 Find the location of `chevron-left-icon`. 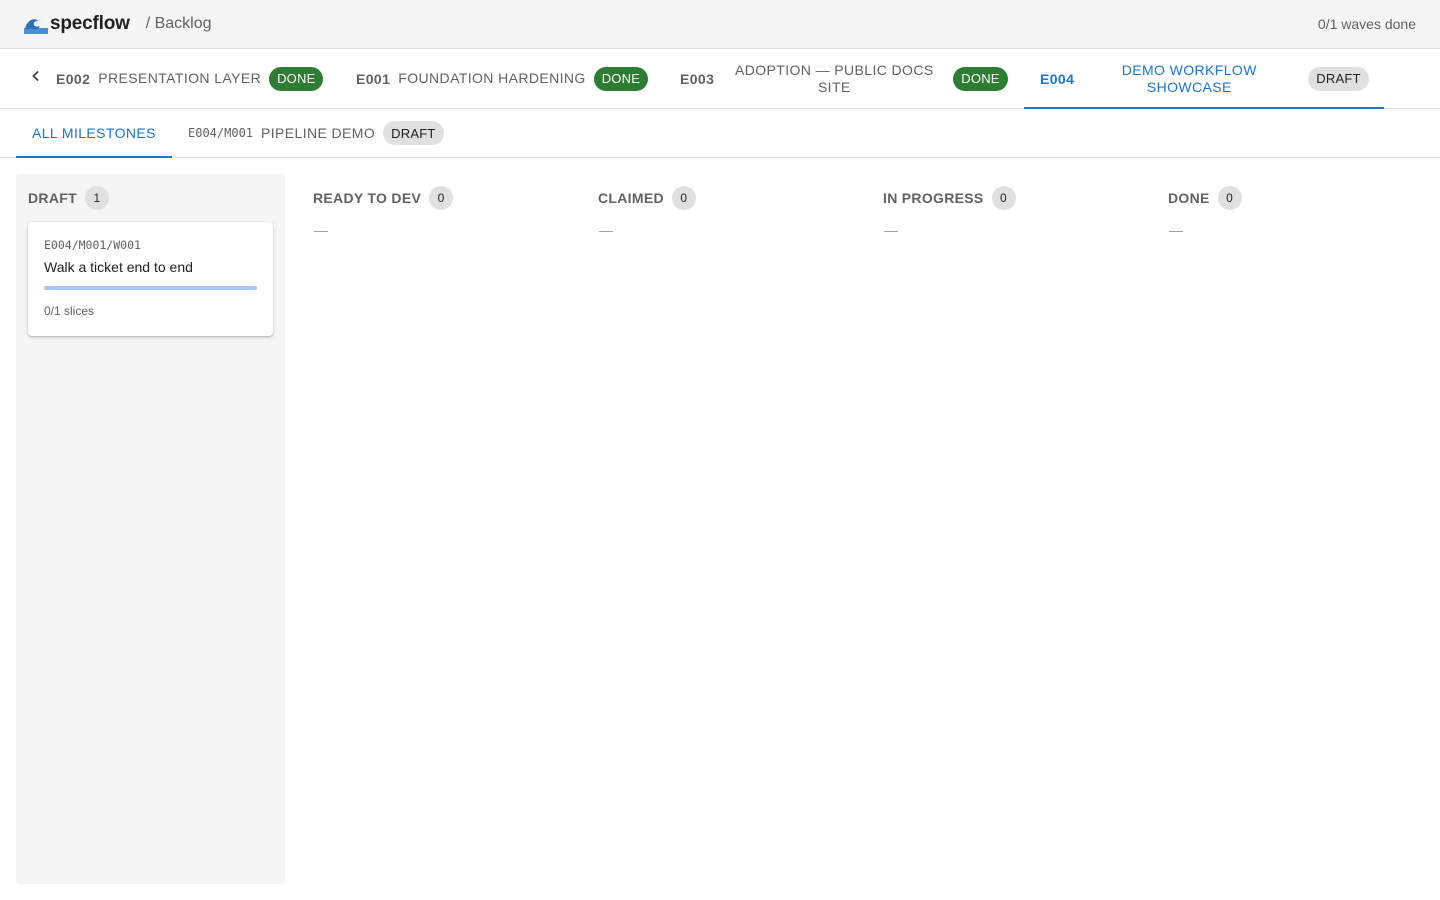

chevron-left-icon is located at coordinates (36, 78).